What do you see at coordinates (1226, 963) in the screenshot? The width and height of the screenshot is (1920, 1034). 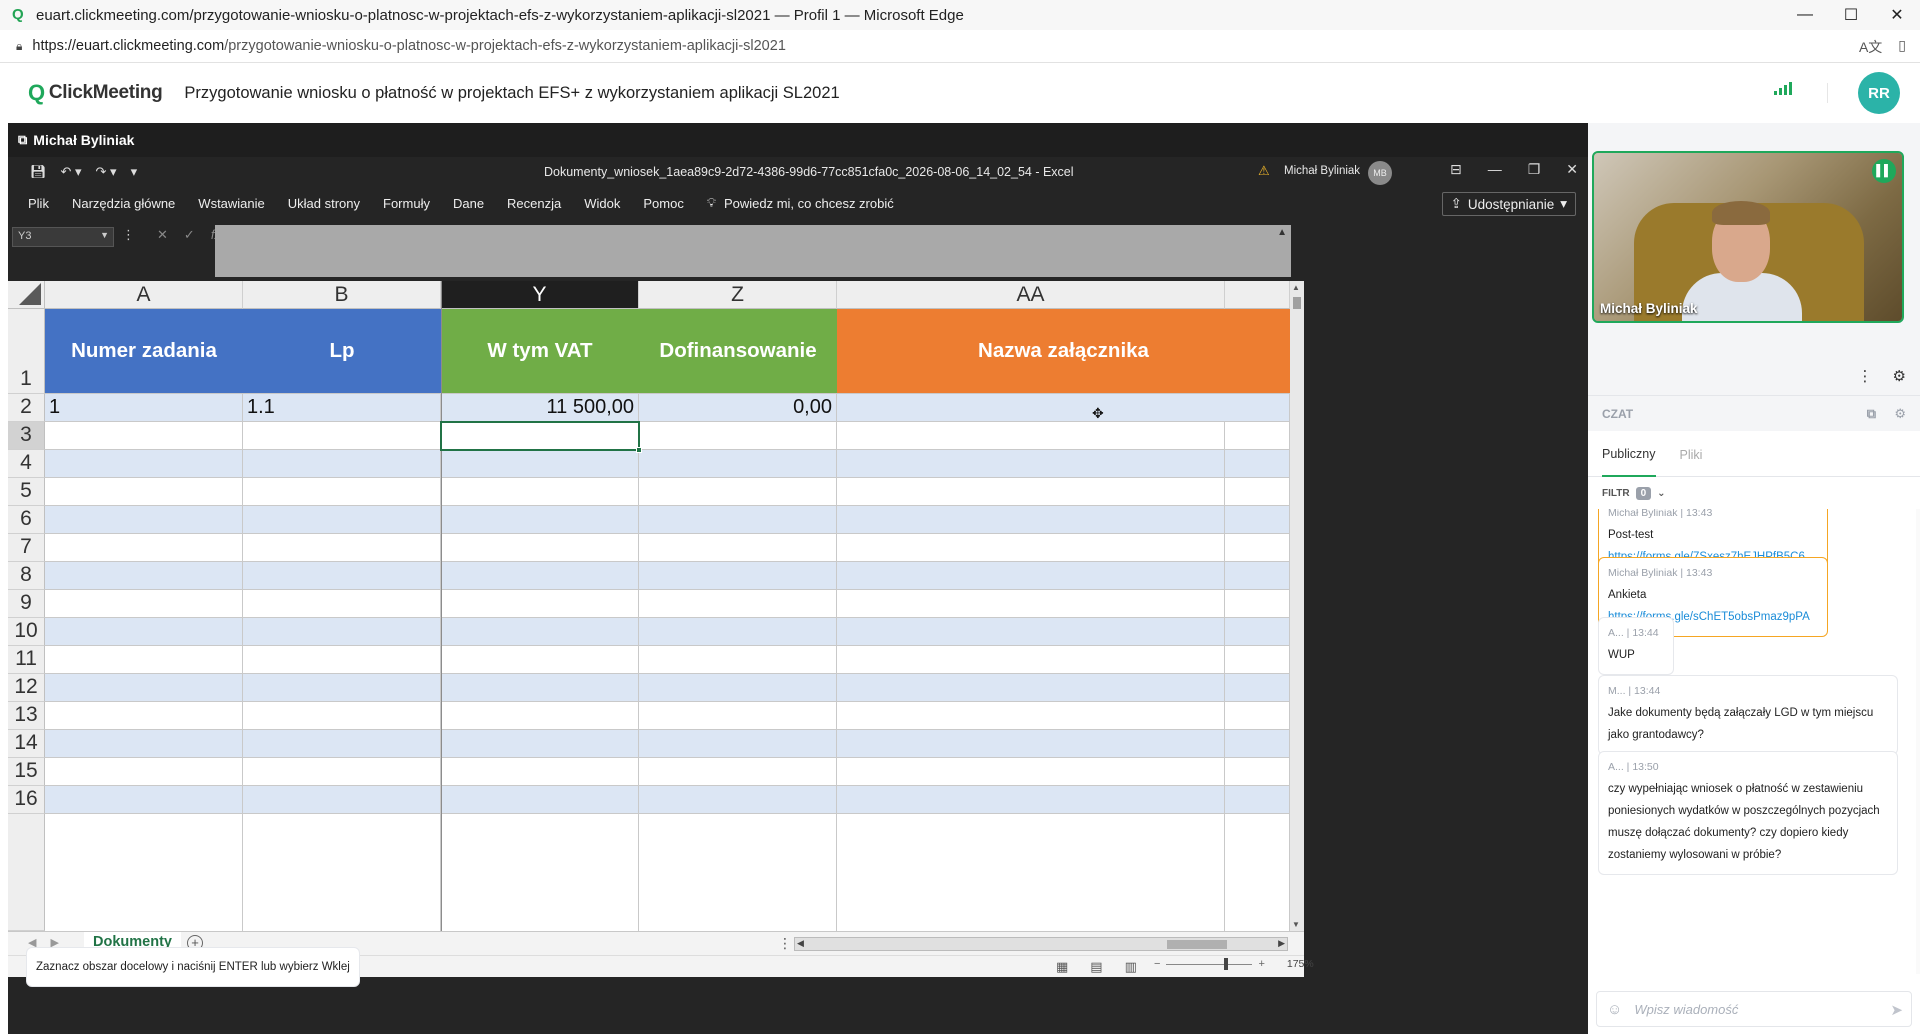 I see `zoom-slider-knob` at bounding box center [1226, 963].